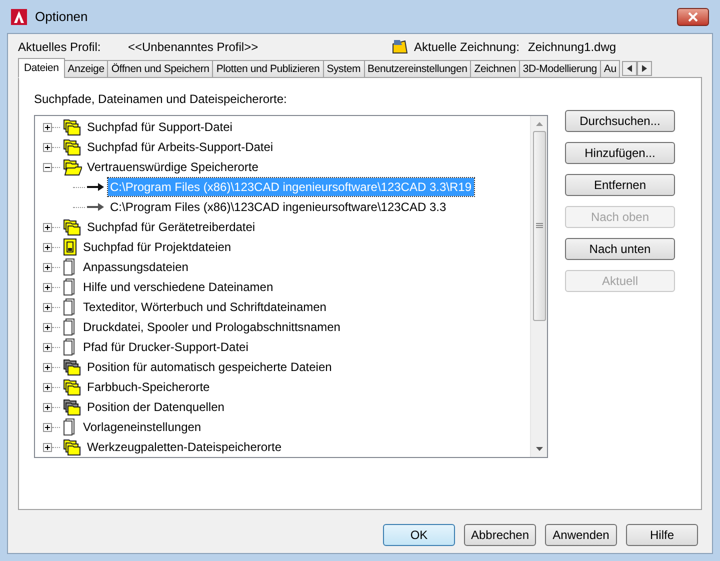  I want to click on tree-item: Suchpfad für Gerätetreiberdatei, so click(171, 227).